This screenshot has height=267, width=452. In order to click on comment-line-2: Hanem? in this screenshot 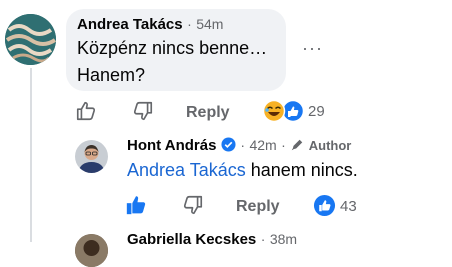, I will do `click(111, 75)`.